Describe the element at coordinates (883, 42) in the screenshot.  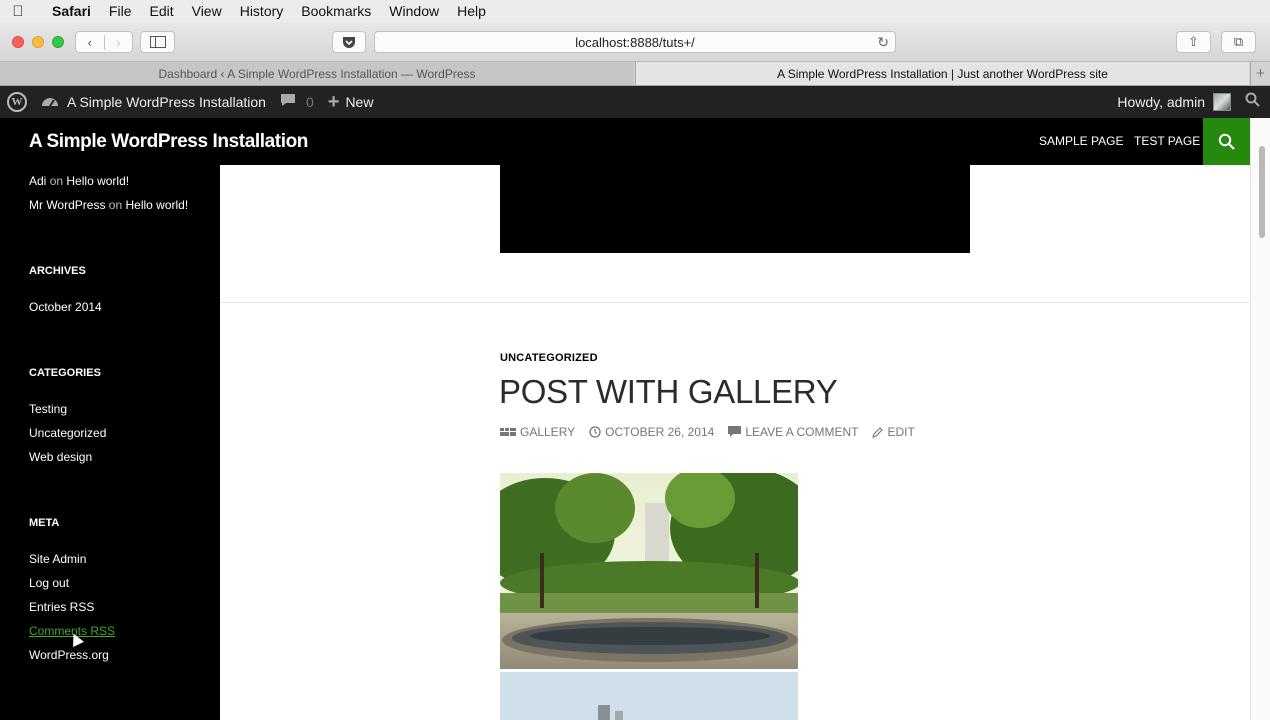
I see `reload-icon: ↻` at that location.